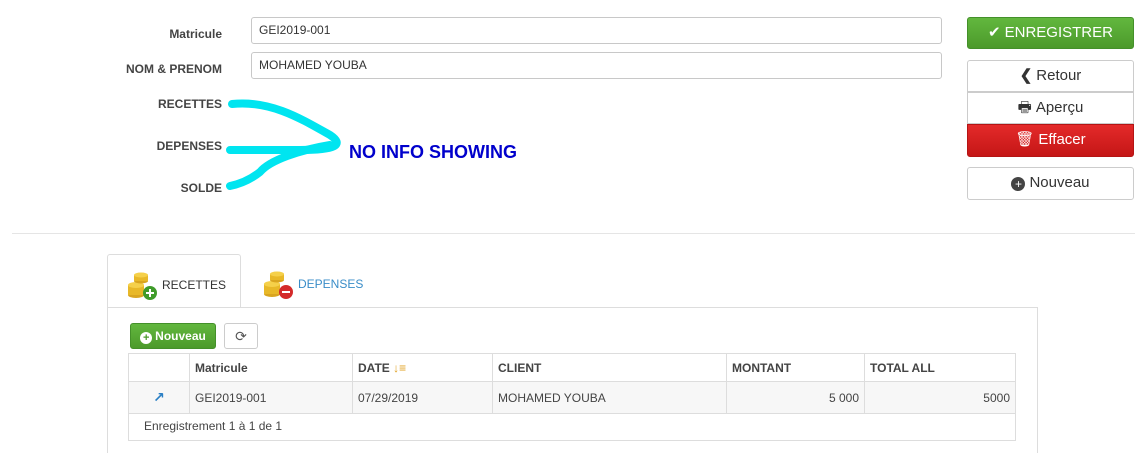 The width and height of the screenshot is (1147, 453). I want to click on column-header-date: DATE ↓≡, so click(422, 367).